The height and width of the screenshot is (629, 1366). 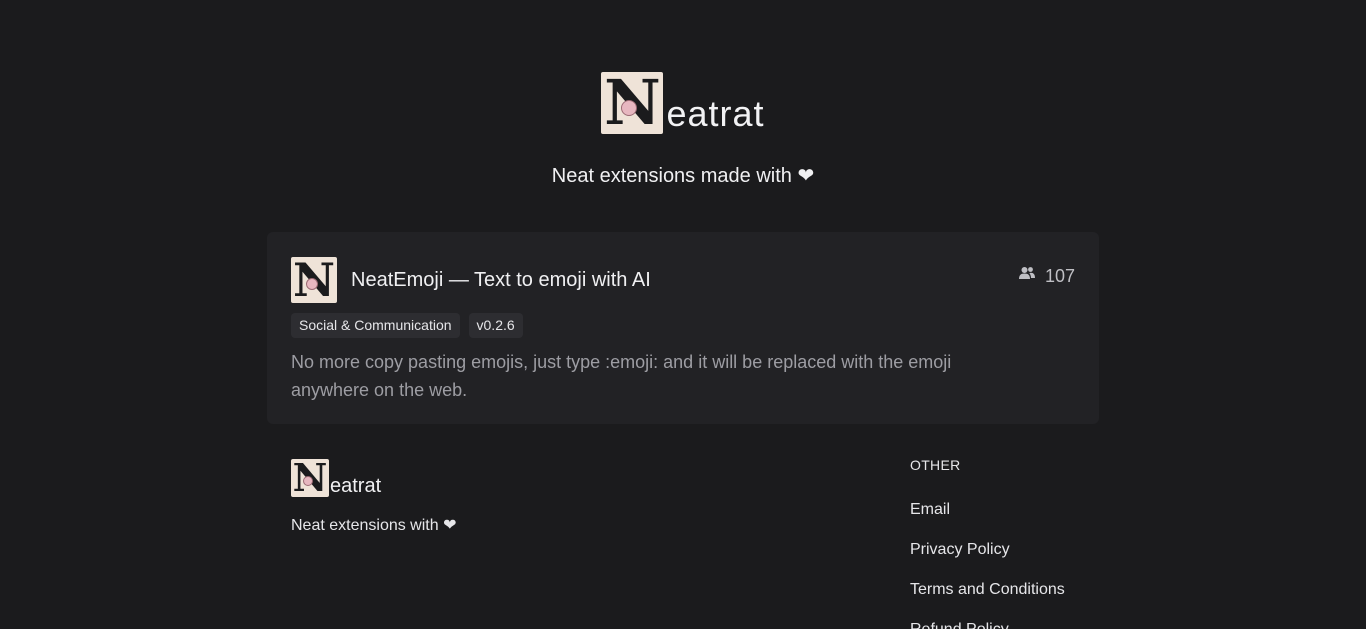 I want to click on category-tag: Social & Communication, so click(x=375, y=325).